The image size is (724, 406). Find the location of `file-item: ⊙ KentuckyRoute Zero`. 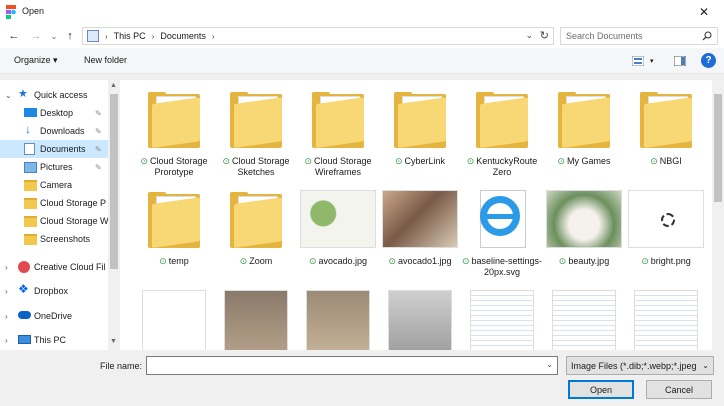

file-item: ⊙ KentuckyRoute Zero is located at coordinates (502, 134).